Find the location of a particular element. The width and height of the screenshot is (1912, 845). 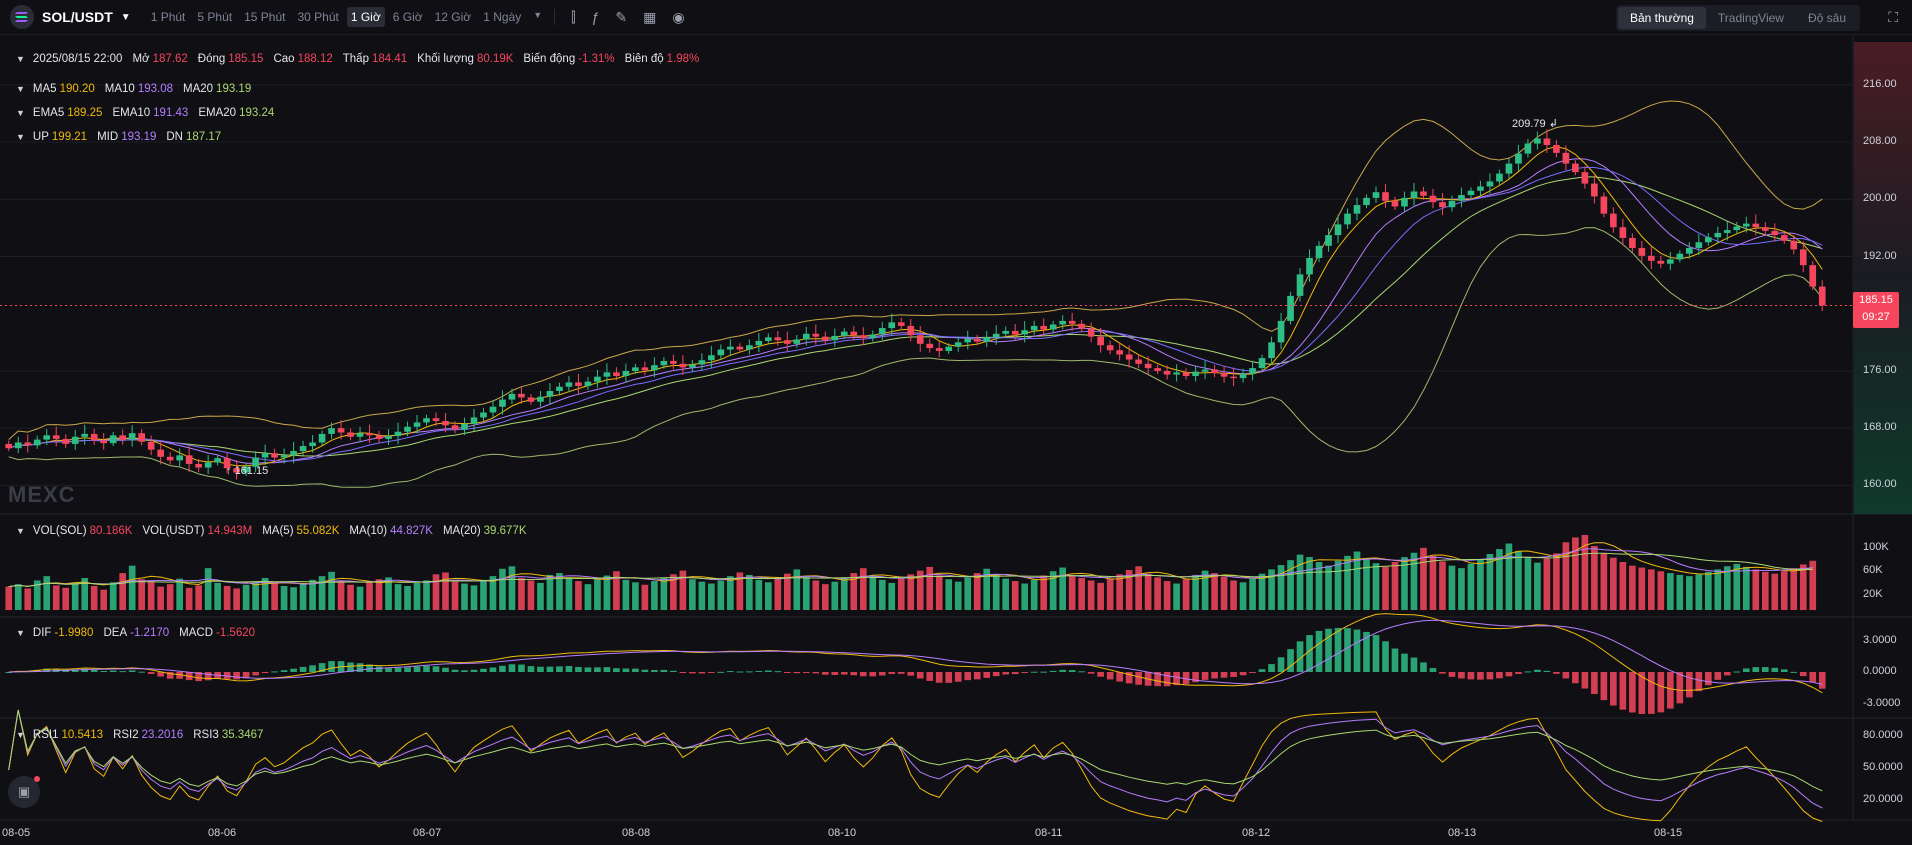

price-axis-label: 160.00 is located at coordinates (1880, 484).